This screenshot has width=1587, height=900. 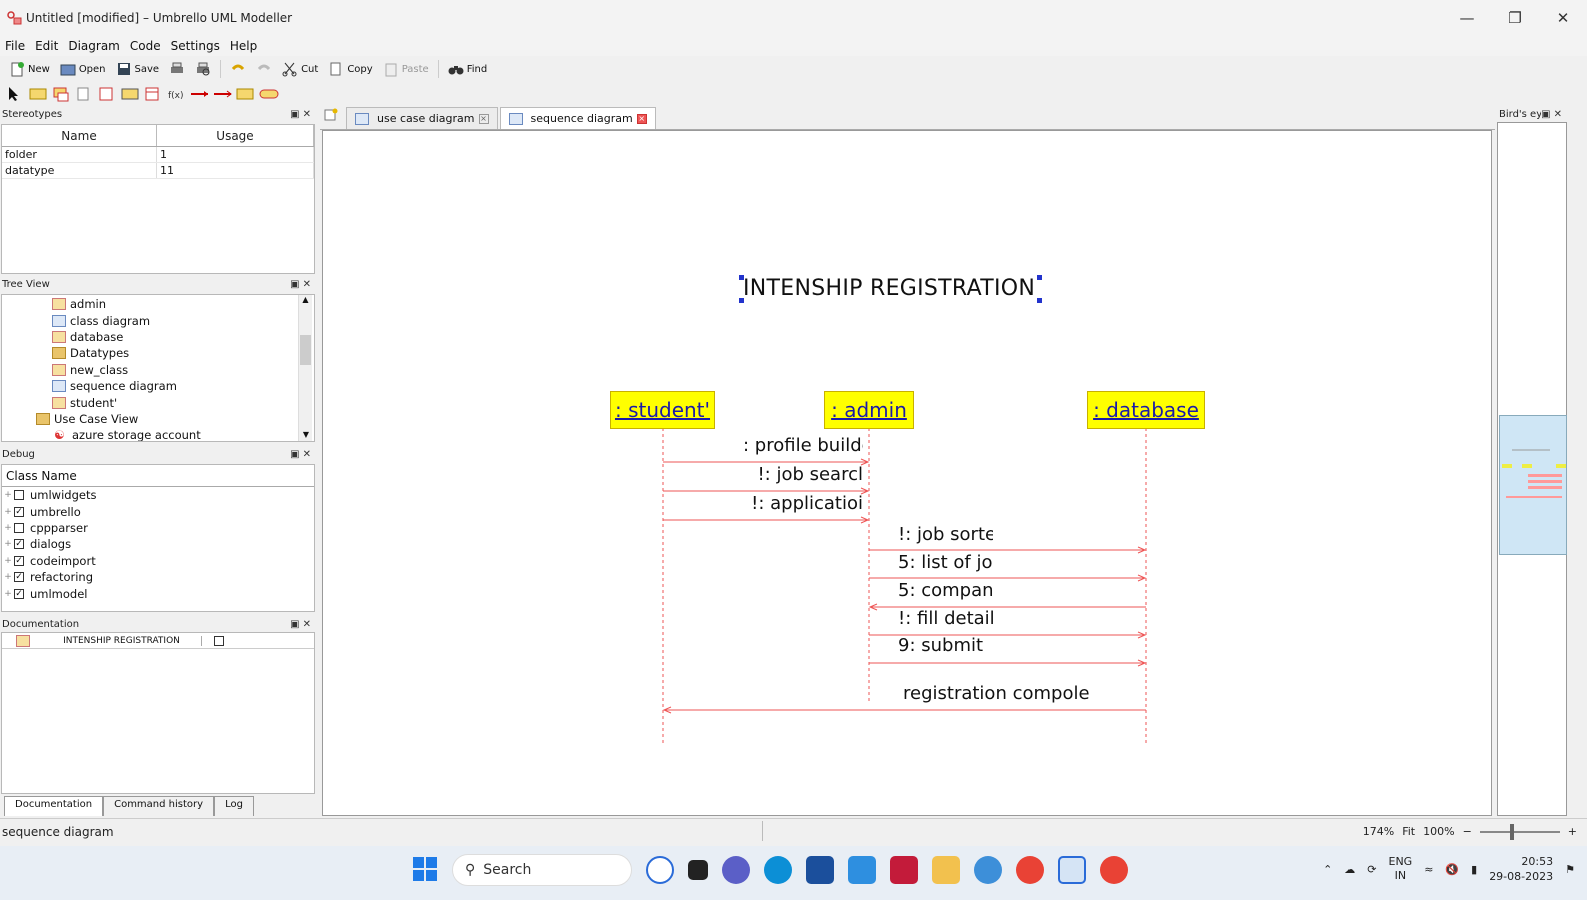 What do you see at coordinates (158, 155) in the screenshot?
I see `table-row: folder 1` at bounding box center [158, 155].